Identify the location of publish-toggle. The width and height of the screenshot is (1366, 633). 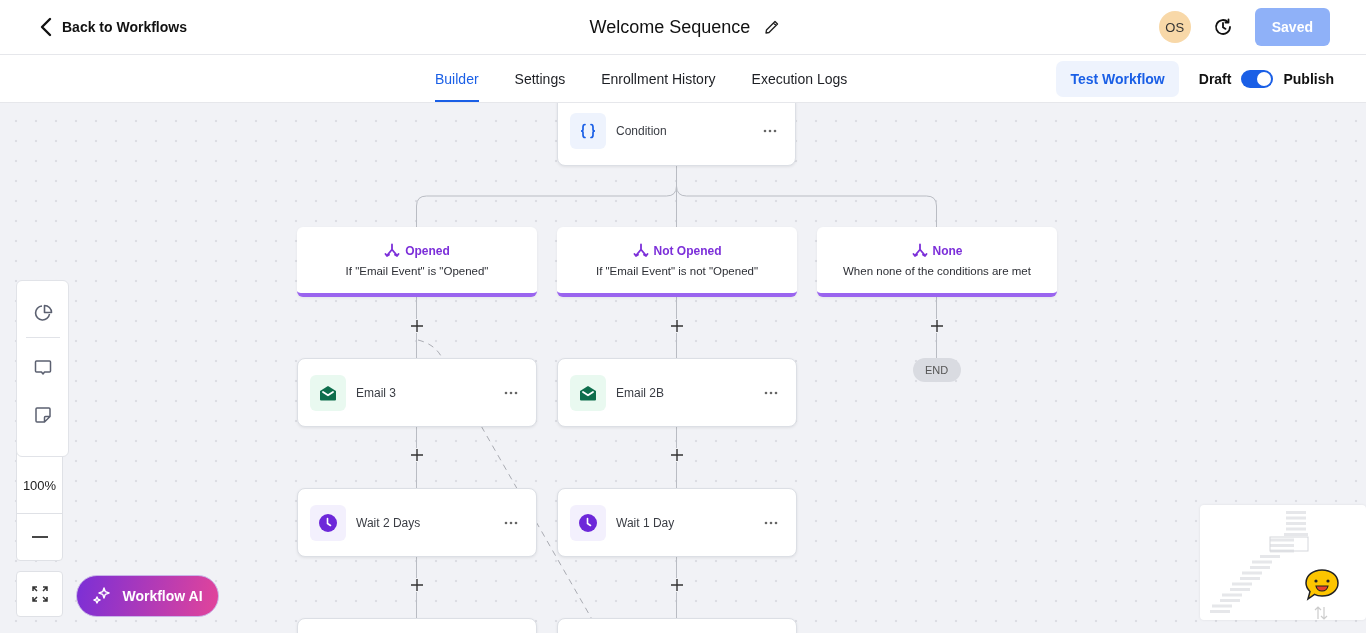
(1257, 78).